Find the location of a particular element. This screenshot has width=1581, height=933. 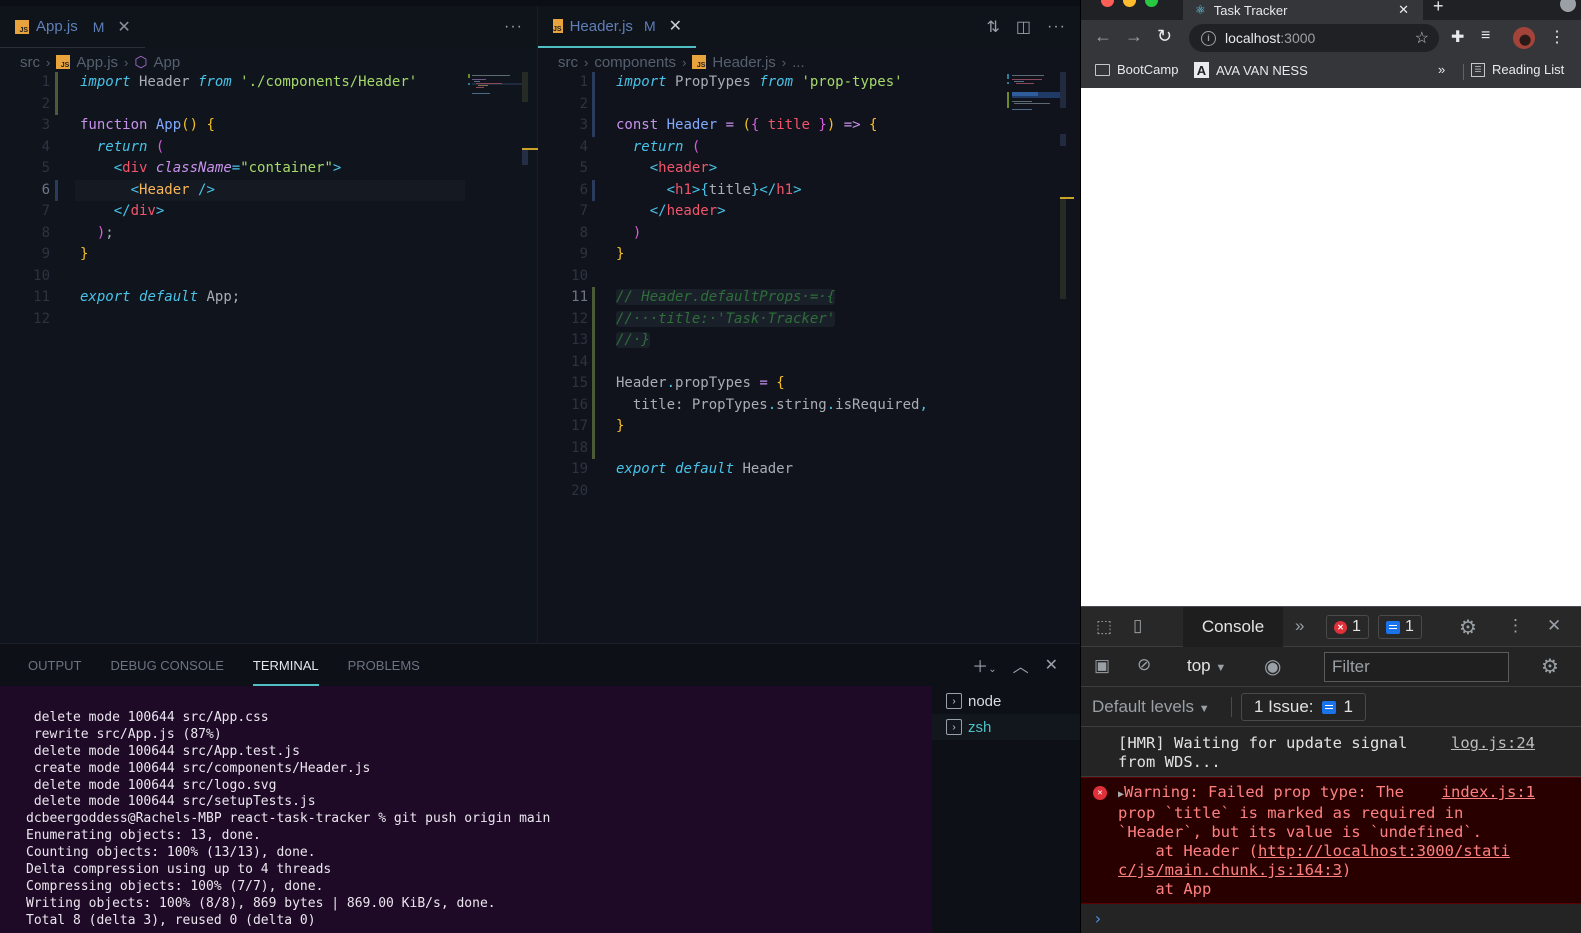

message-count-badge: 1 is located at coordinates (1400, 627).